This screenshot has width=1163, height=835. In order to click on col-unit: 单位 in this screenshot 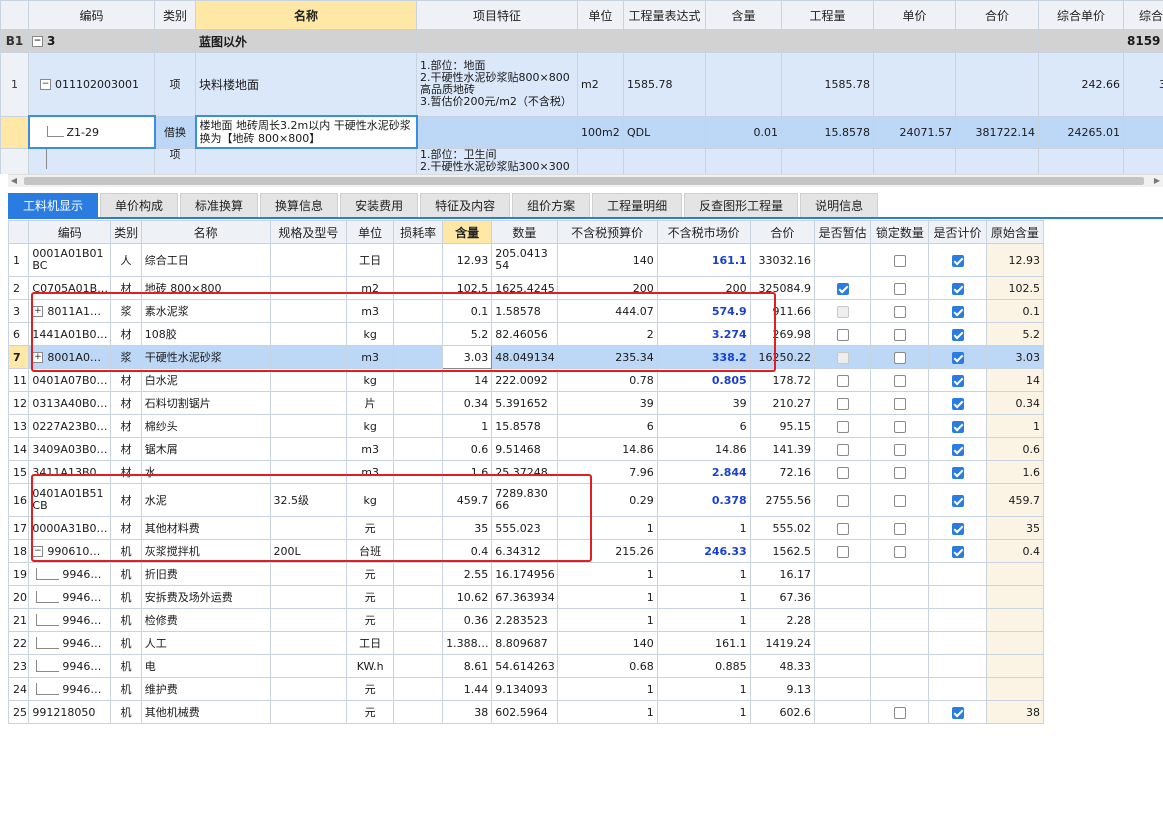, I will do `click(370, 232)`.